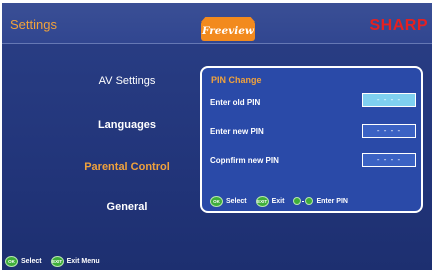 The width and height of the screenshot is (434, 273). Describe the element at coordinates (389, 100) in the screenshot. I see `old-pin-input: - - - -` at that location.